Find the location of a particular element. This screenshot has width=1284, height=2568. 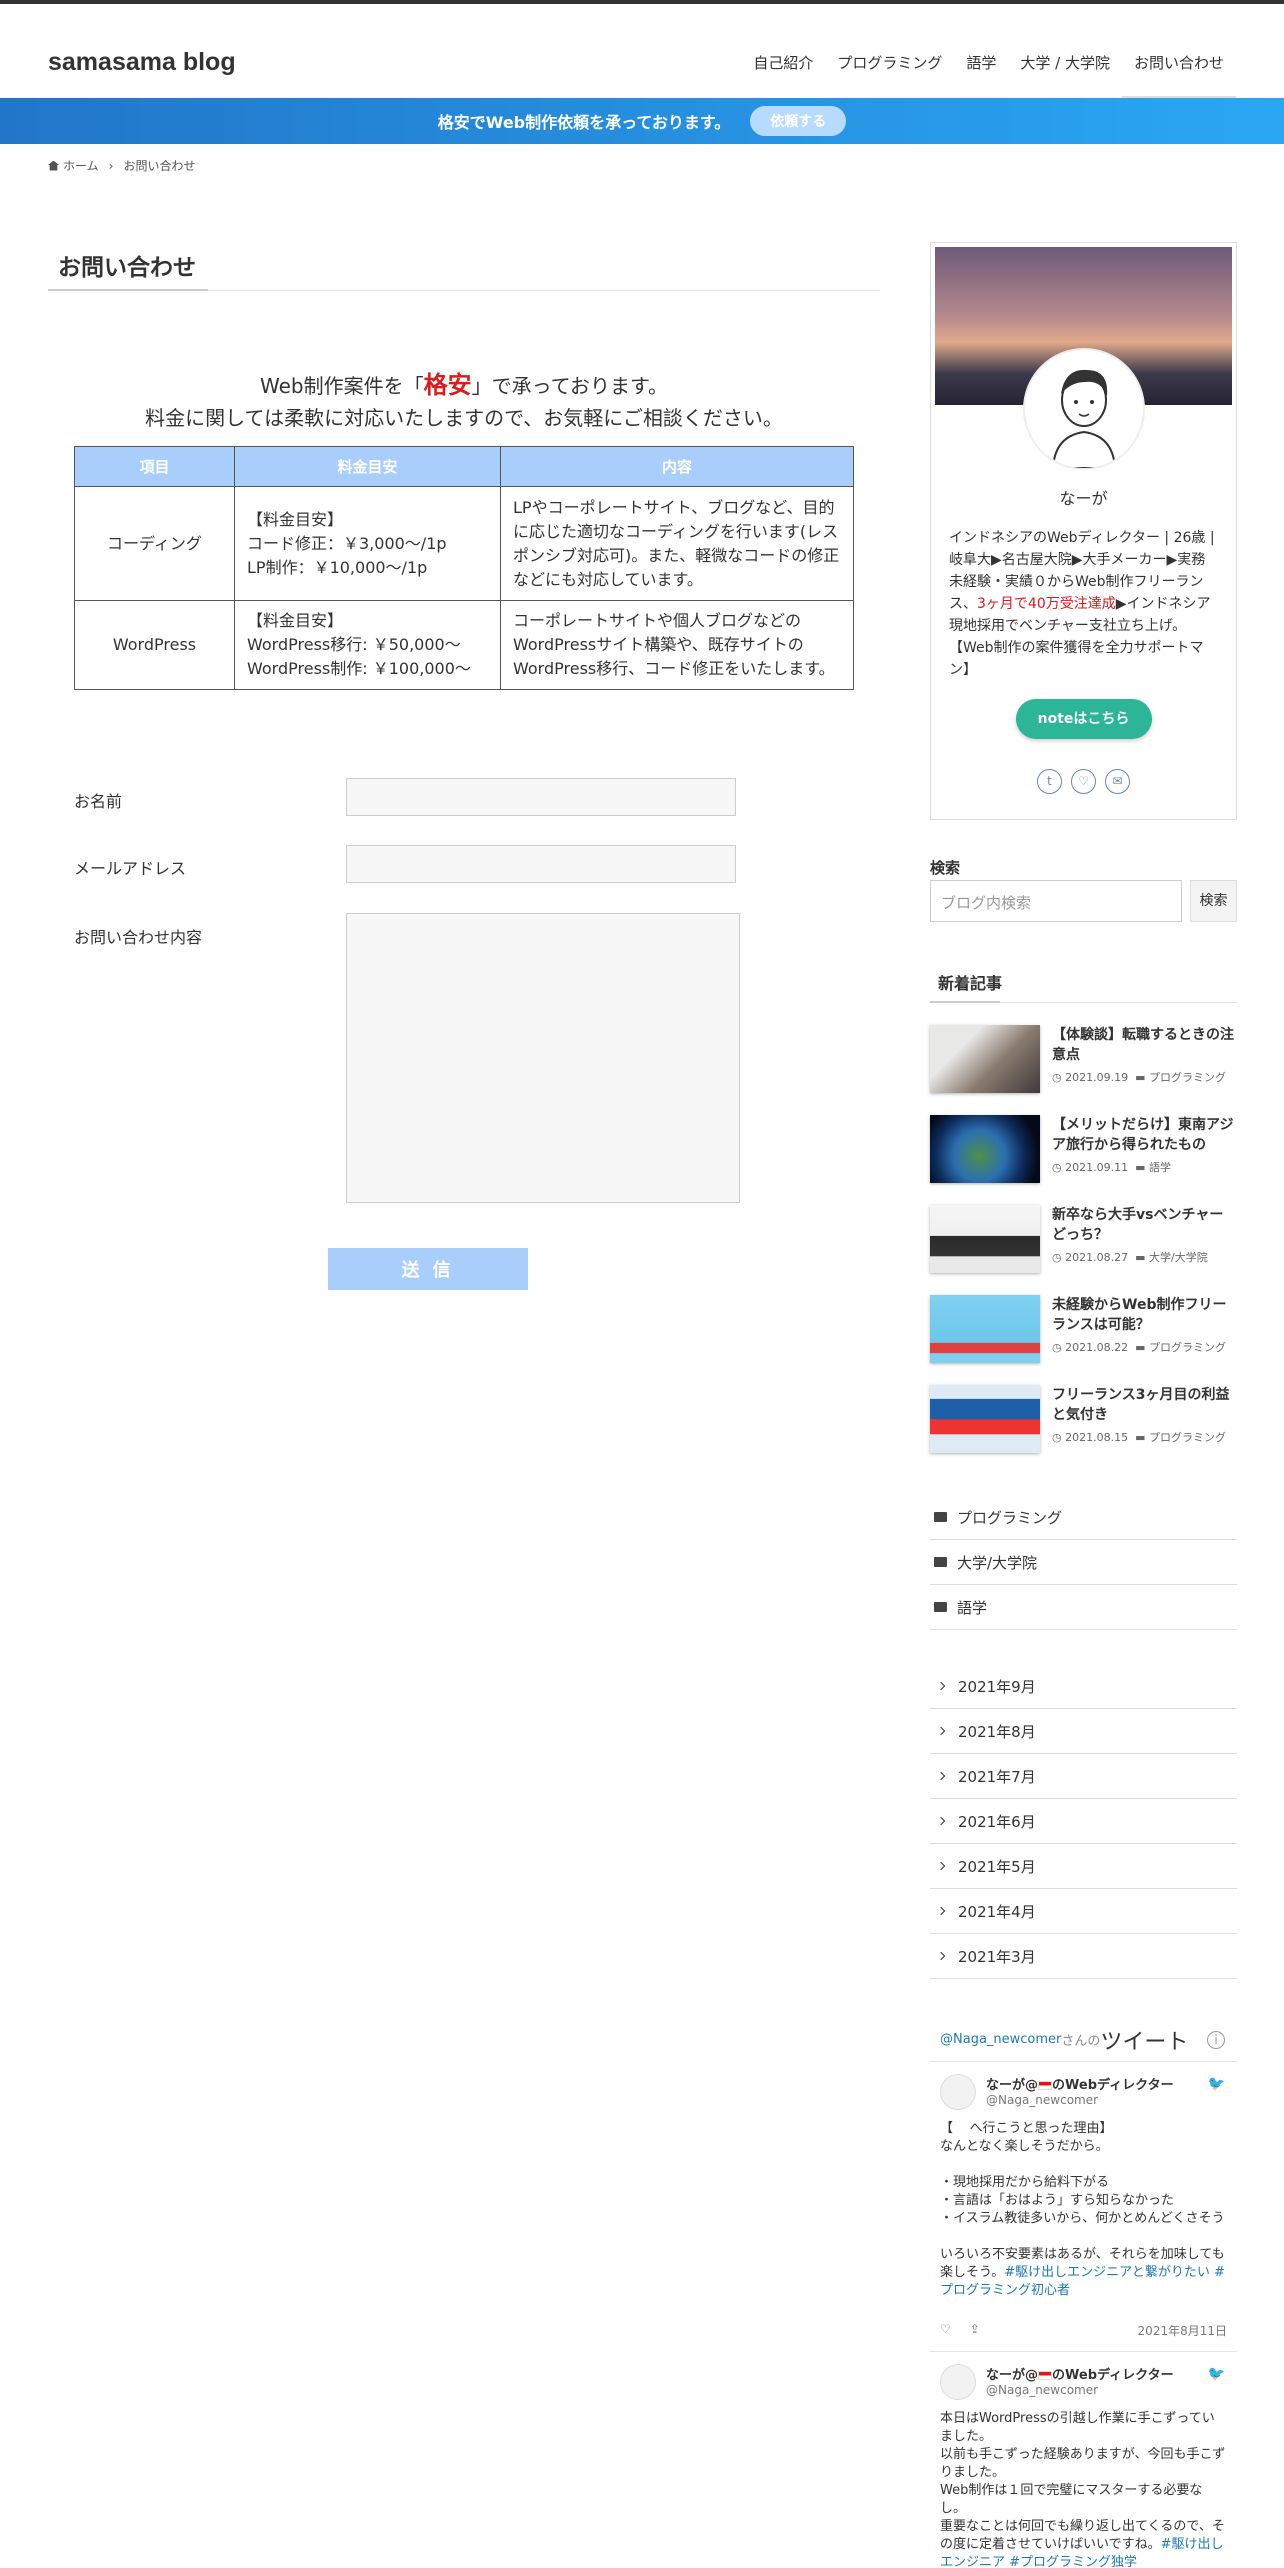

list-item: フリーランス3ヶ月目の利益と気付き ◷ 2021.08.15 ▬ プログラミング is located at coordinates (1083, 1419).